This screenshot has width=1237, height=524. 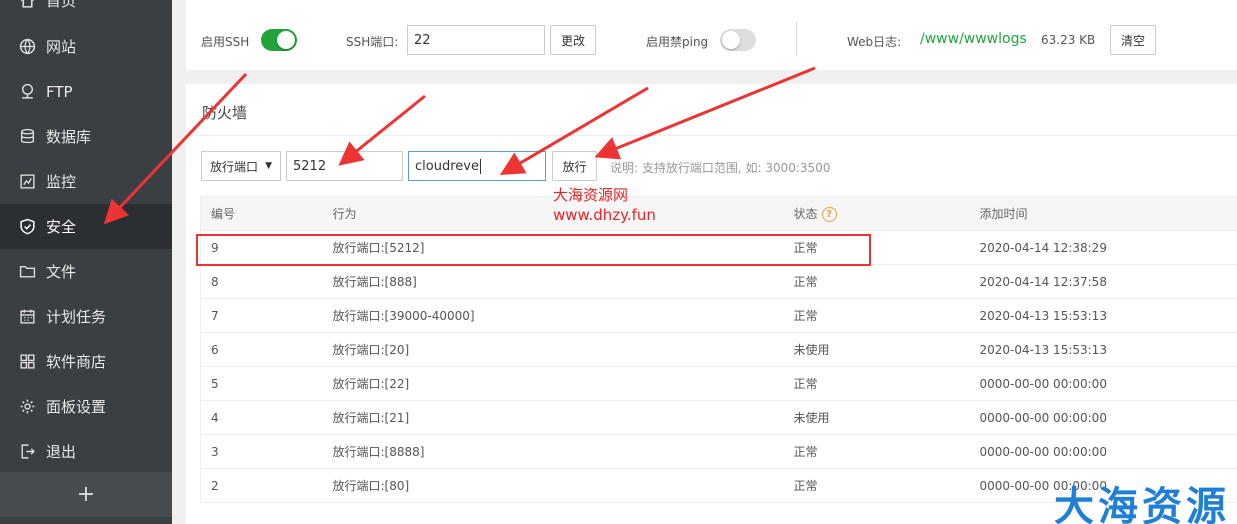 I want to click on shield-icon, so click(x=27, y=227).